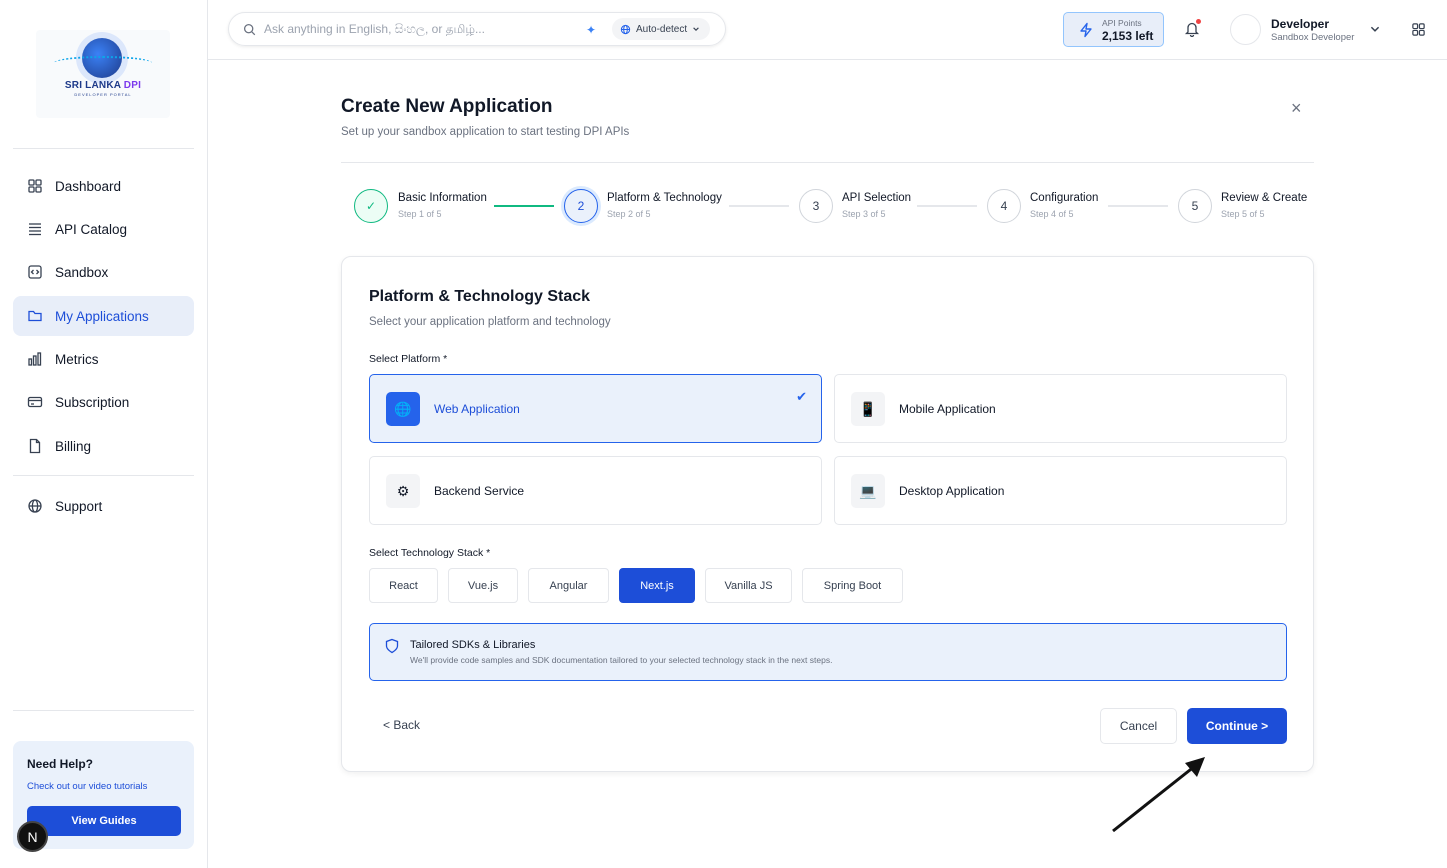  I want to click on mobile-phone-icon: 📱, so click(868, 409).